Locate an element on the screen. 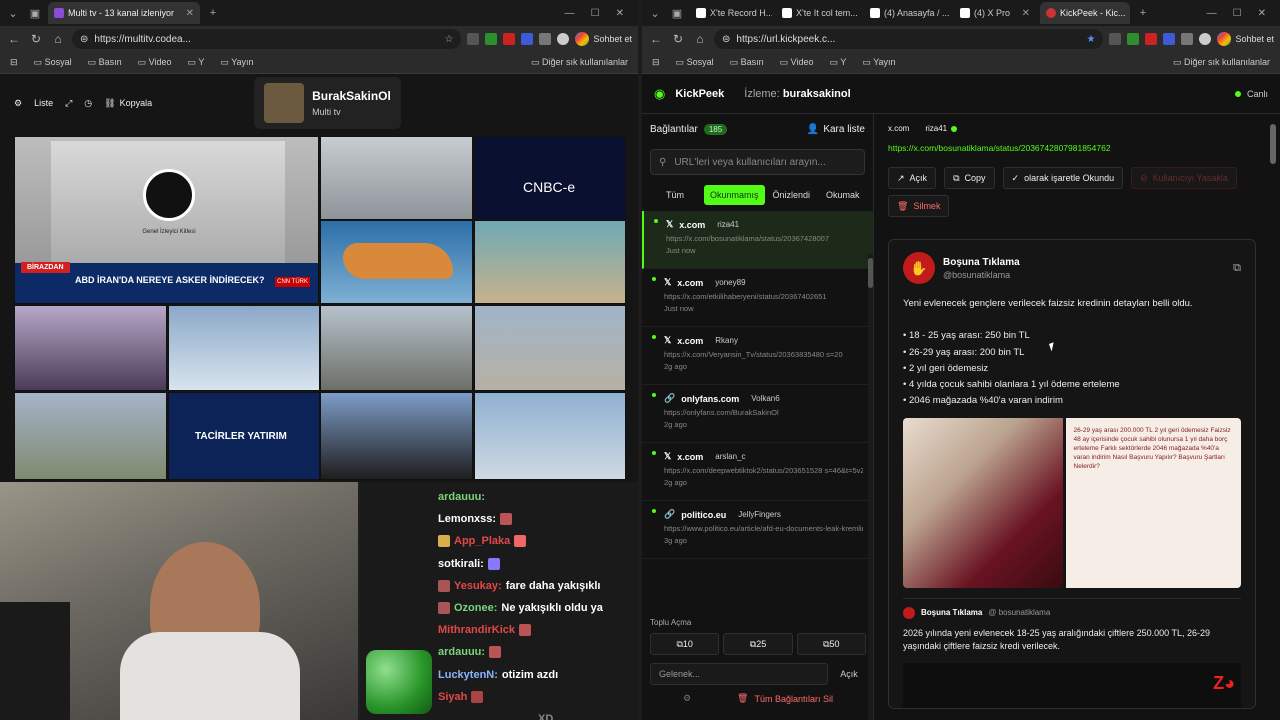 The image size is (1280, 720). open-25-button: ⧉ 25 is located at coordinates (758, 644).